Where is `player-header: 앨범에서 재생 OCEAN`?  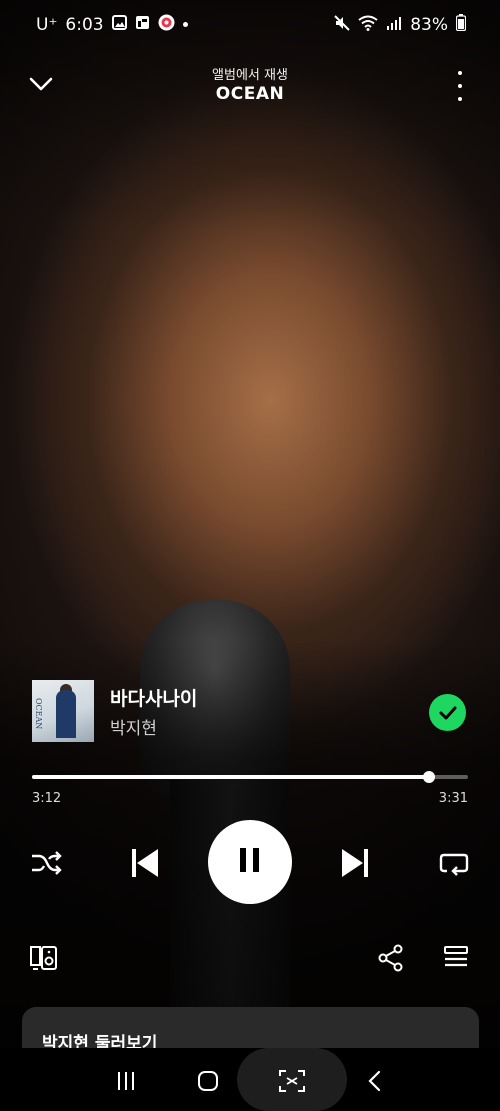
player-header: 앨범에서 재생 OCEAN is located at coordinates (250, 86).